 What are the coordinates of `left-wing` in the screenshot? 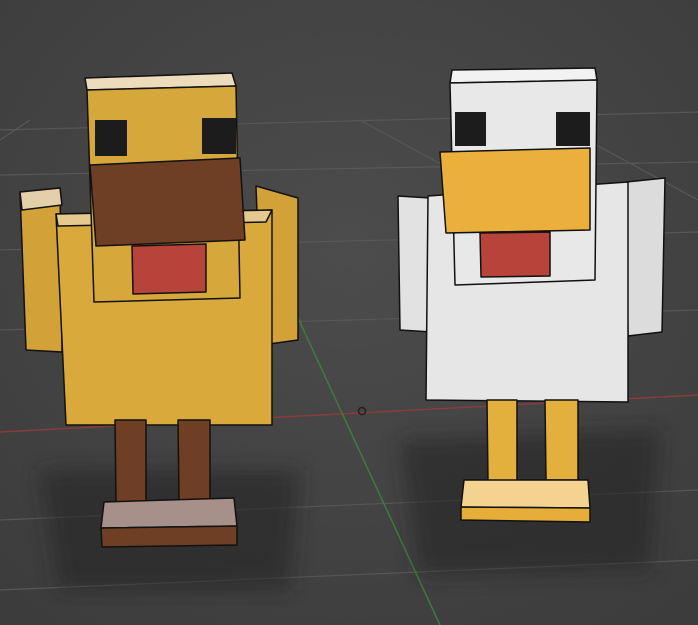 It's located at (41, 270).